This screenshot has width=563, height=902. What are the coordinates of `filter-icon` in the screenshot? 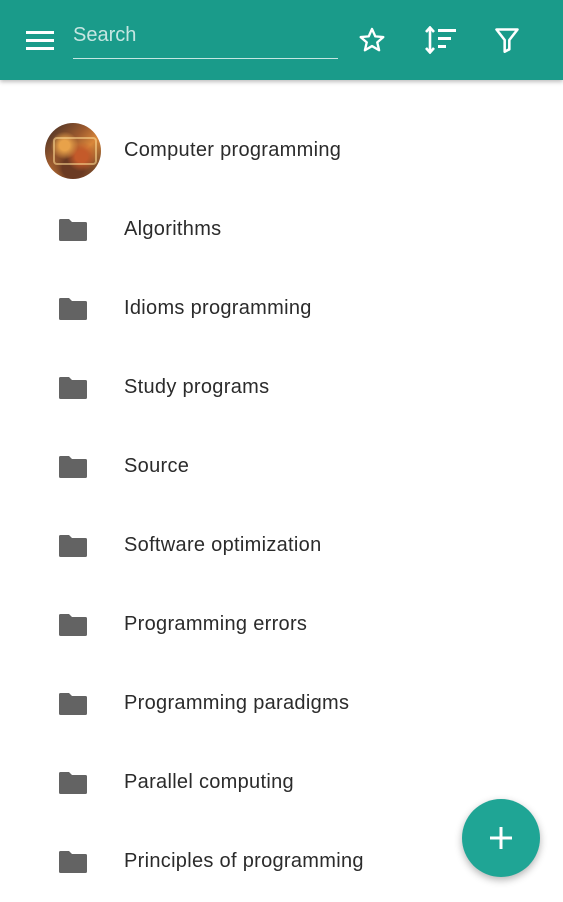 It's located at (507, 40).